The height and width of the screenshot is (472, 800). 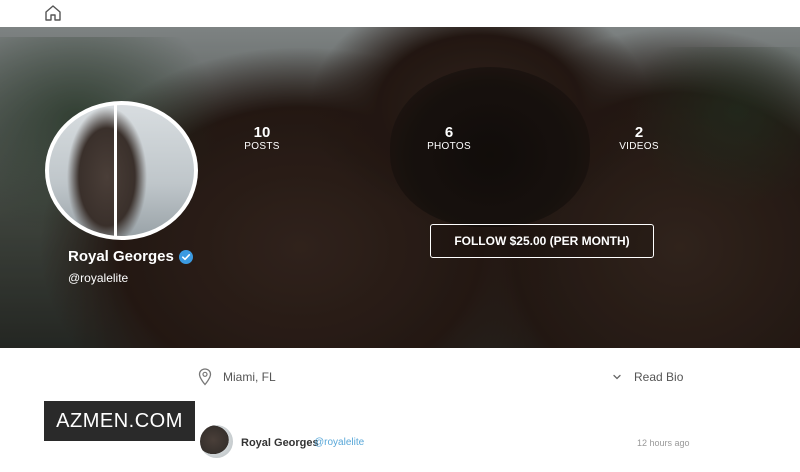 What do you see at coordinates (617, 377) in the screenshot?
I see `chevron-down-icon` at bounding box center [617, 377].